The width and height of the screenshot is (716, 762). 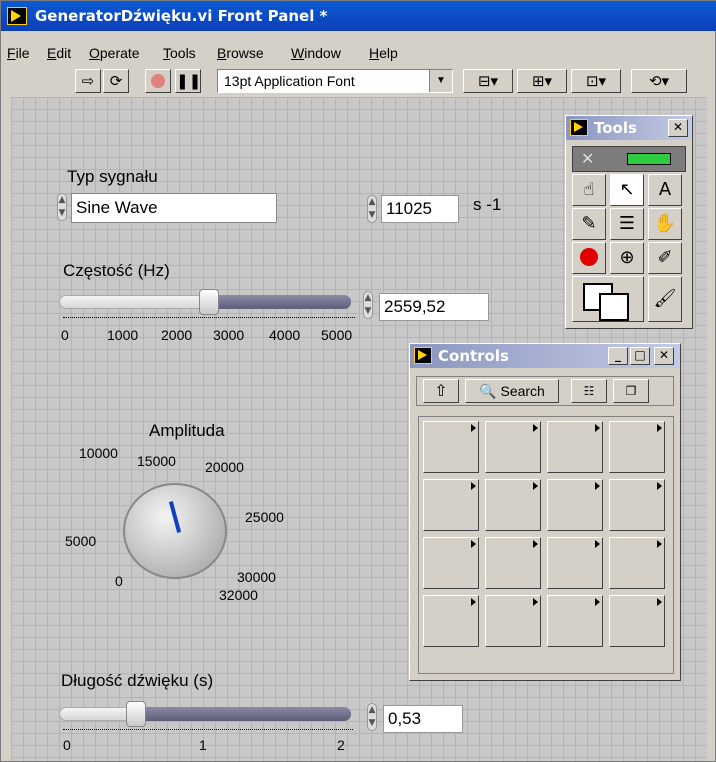 What do you see at coordinates (441, 391) in the screenshot?
I see `up-arrow-icon: ⇧` at bounding box center [441, 391].